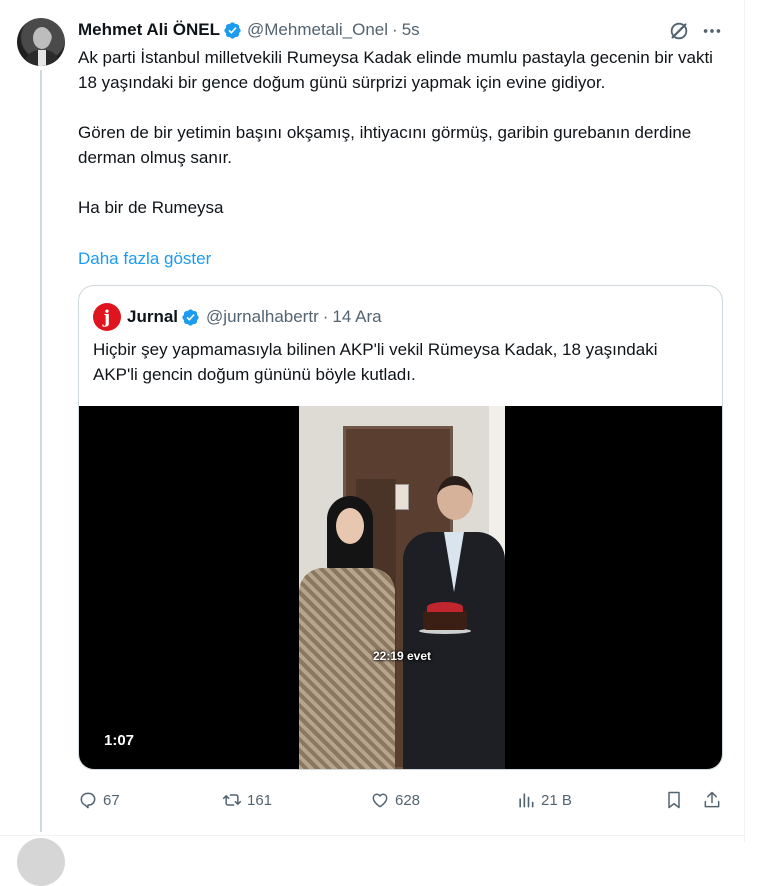 The image size is (780, 886). Describe the element at coordinates (744, 421) in the screenshot. I see `timeline-right-border` at that location.